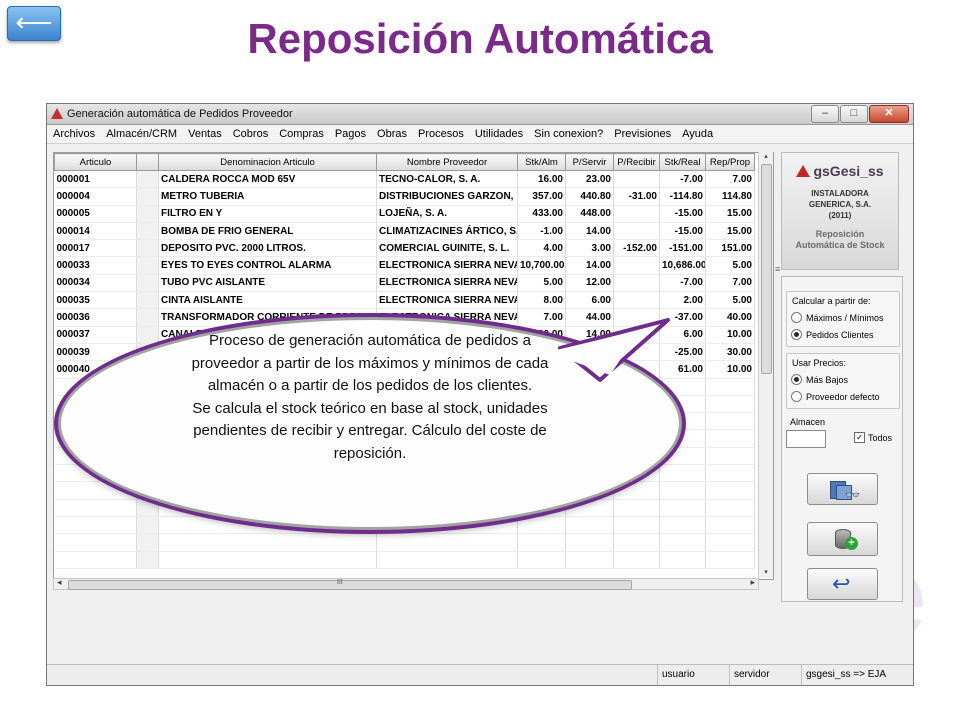 The width and height of the screenshot is (960, 720). I want to click on almacen-input, so click(806, 439).